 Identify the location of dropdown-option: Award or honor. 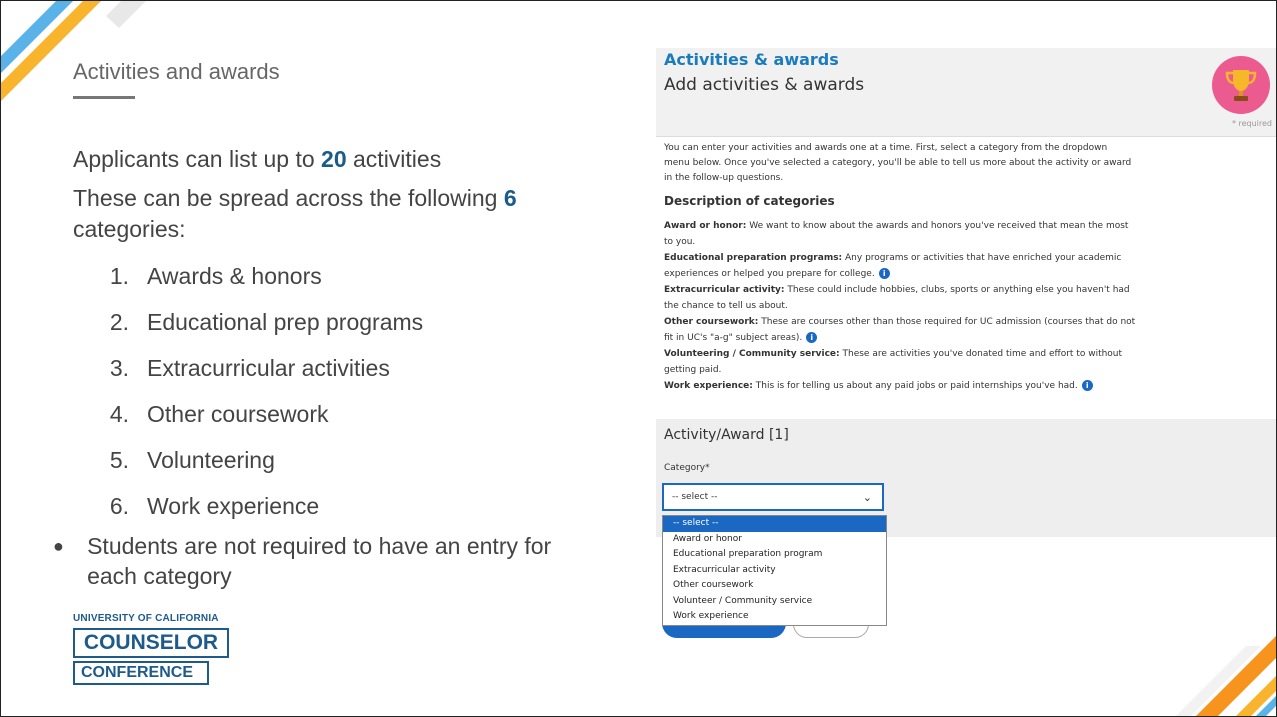
(774, 540).